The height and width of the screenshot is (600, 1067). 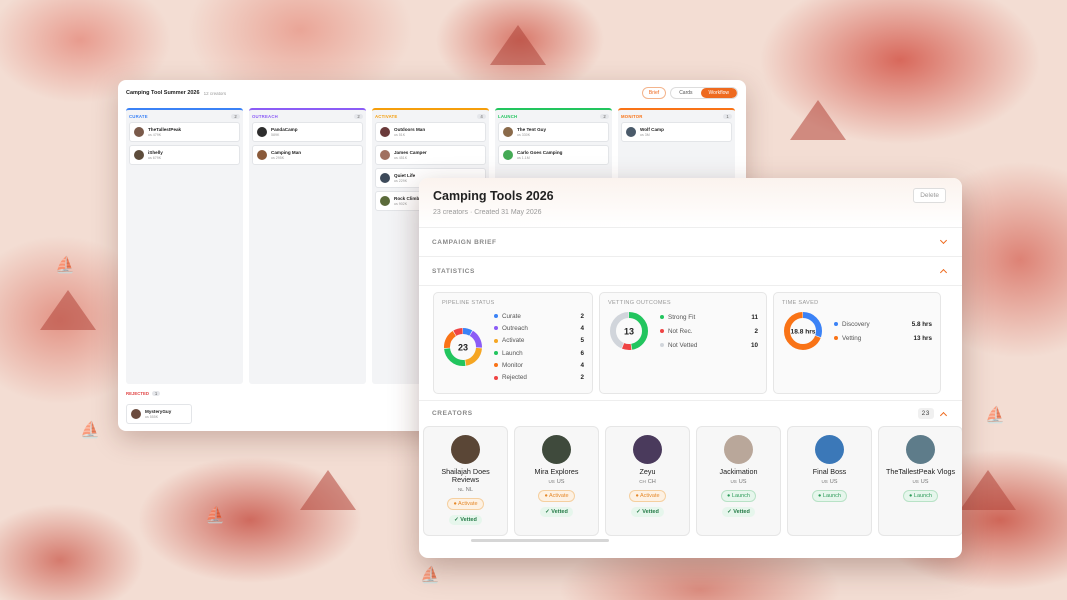 What do you see at coordinates (883, 338) in the screenshot?
I see `legend-item: Vetting 13 hrs` at bounding box center [883, 338].